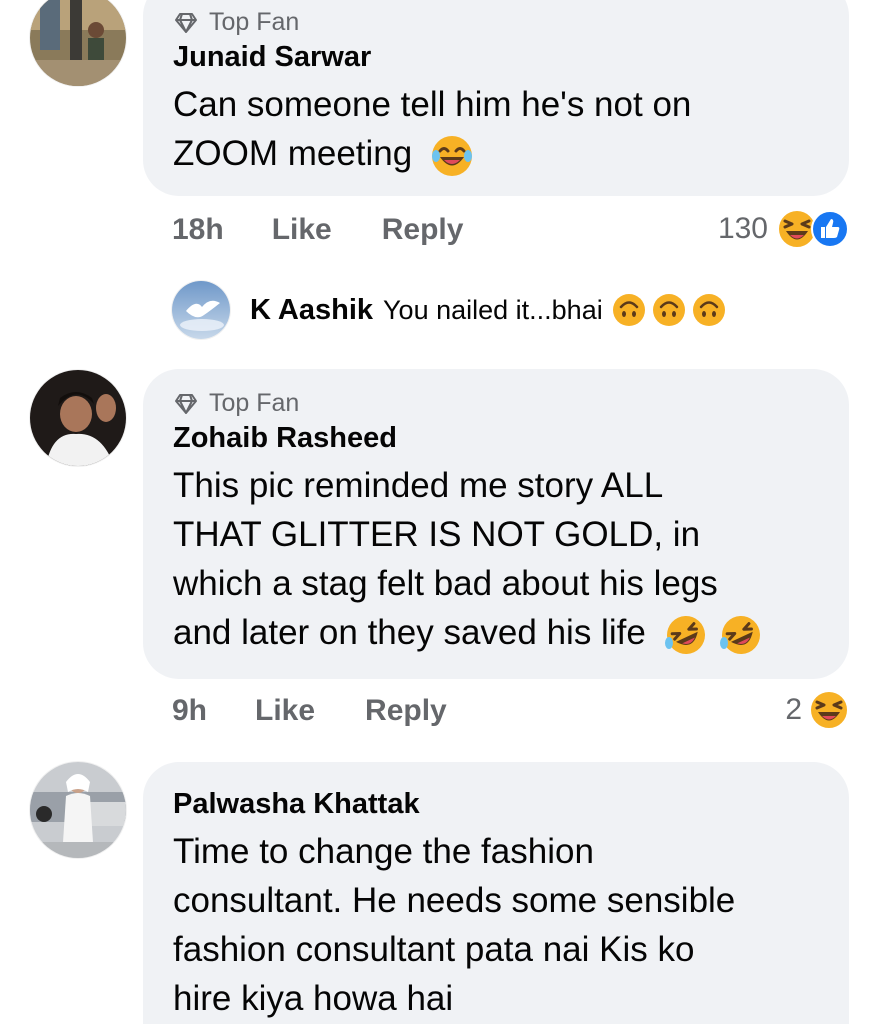 This screenshot has width=878, height=1024. I want to click on comment-line: ZOOM meeting, so click(293, 153).